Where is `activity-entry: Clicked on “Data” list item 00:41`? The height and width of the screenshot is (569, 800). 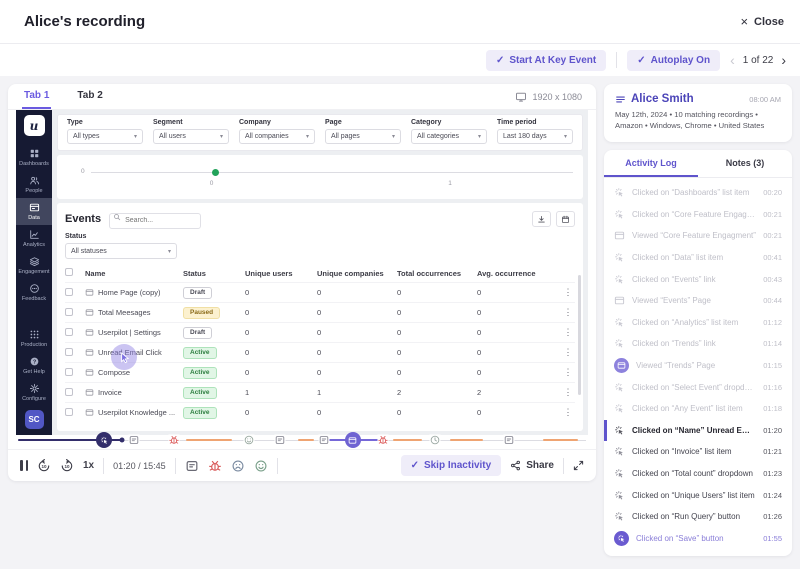 activity-entry: Clicked on “Data” list item 00:41 is located at coordinates (698, 258).